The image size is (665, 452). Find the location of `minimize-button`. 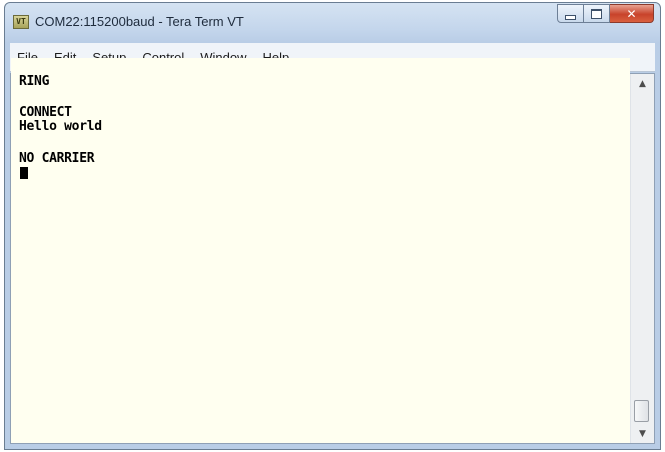

minimize-button is located at coordinates (570, 13).